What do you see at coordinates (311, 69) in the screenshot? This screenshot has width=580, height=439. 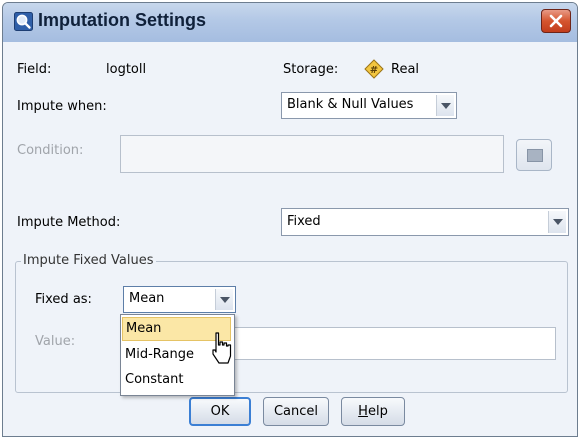 I see `storage-label: Storage:` at bounding box center [311, 69].